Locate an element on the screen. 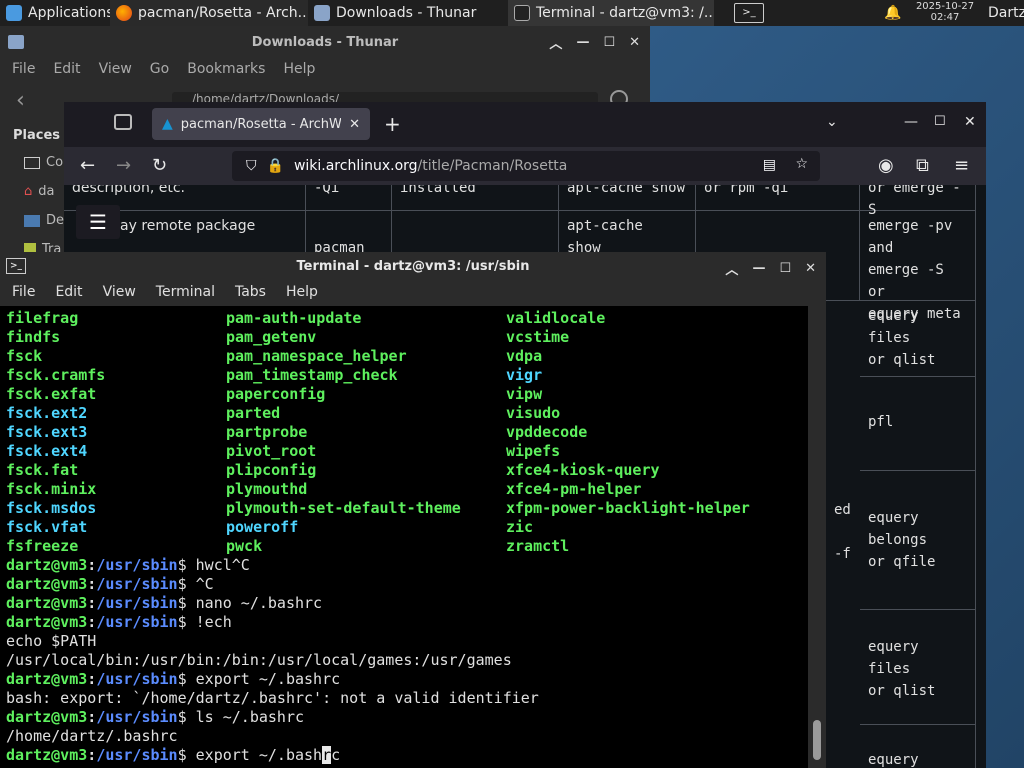 This screenshot has height=768, width=1024. new-tab-icon: + is located at coordinates (392, 124).